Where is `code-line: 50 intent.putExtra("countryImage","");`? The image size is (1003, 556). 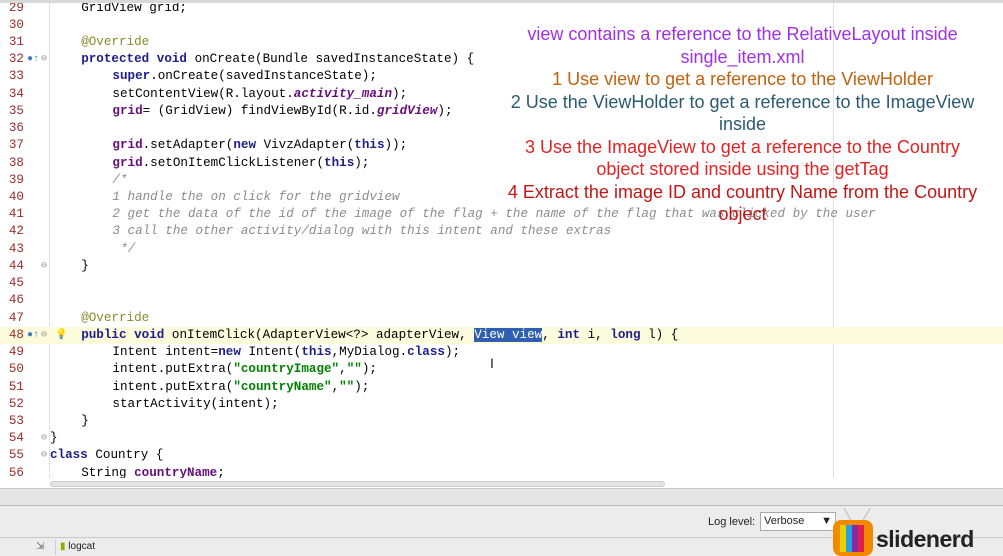 code-line: 50 intent.putExtra("countryImage",""); is located at coordinates (501, 369).